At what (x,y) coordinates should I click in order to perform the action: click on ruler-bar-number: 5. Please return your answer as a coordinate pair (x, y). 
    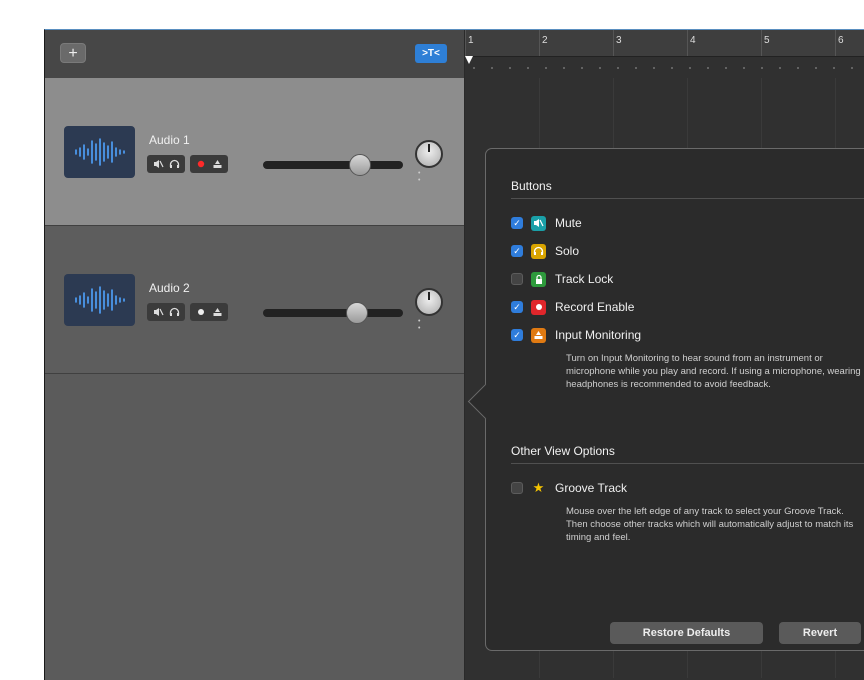
    Looking at the image, I should click on (767, 40).